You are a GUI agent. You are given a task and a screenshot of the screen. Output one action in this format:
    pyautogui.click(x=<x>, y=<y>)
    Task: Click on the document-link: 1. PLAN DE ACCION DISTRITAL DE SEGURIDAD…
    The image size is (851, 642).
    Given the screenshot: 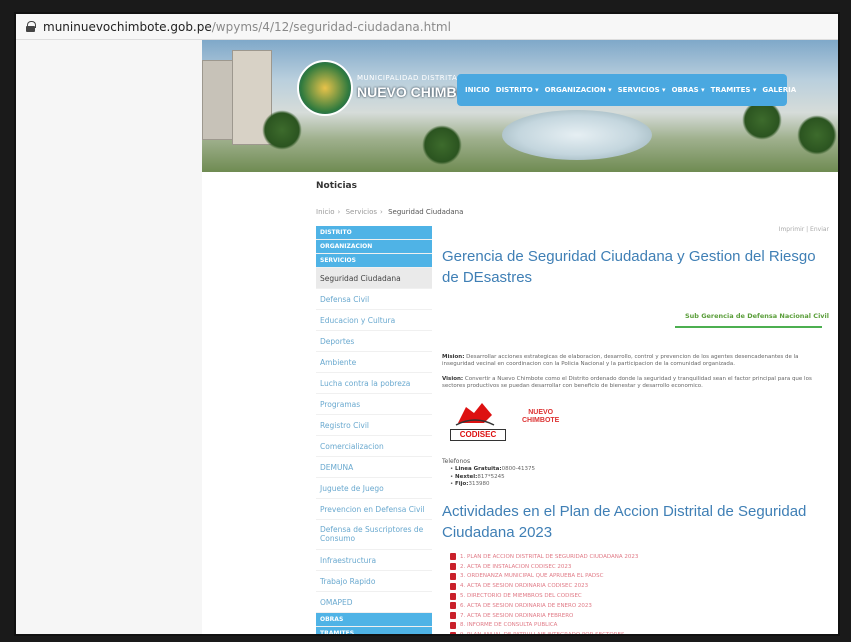 What is the action you would take?
    pyautogui.click(x=553, y=557)
    